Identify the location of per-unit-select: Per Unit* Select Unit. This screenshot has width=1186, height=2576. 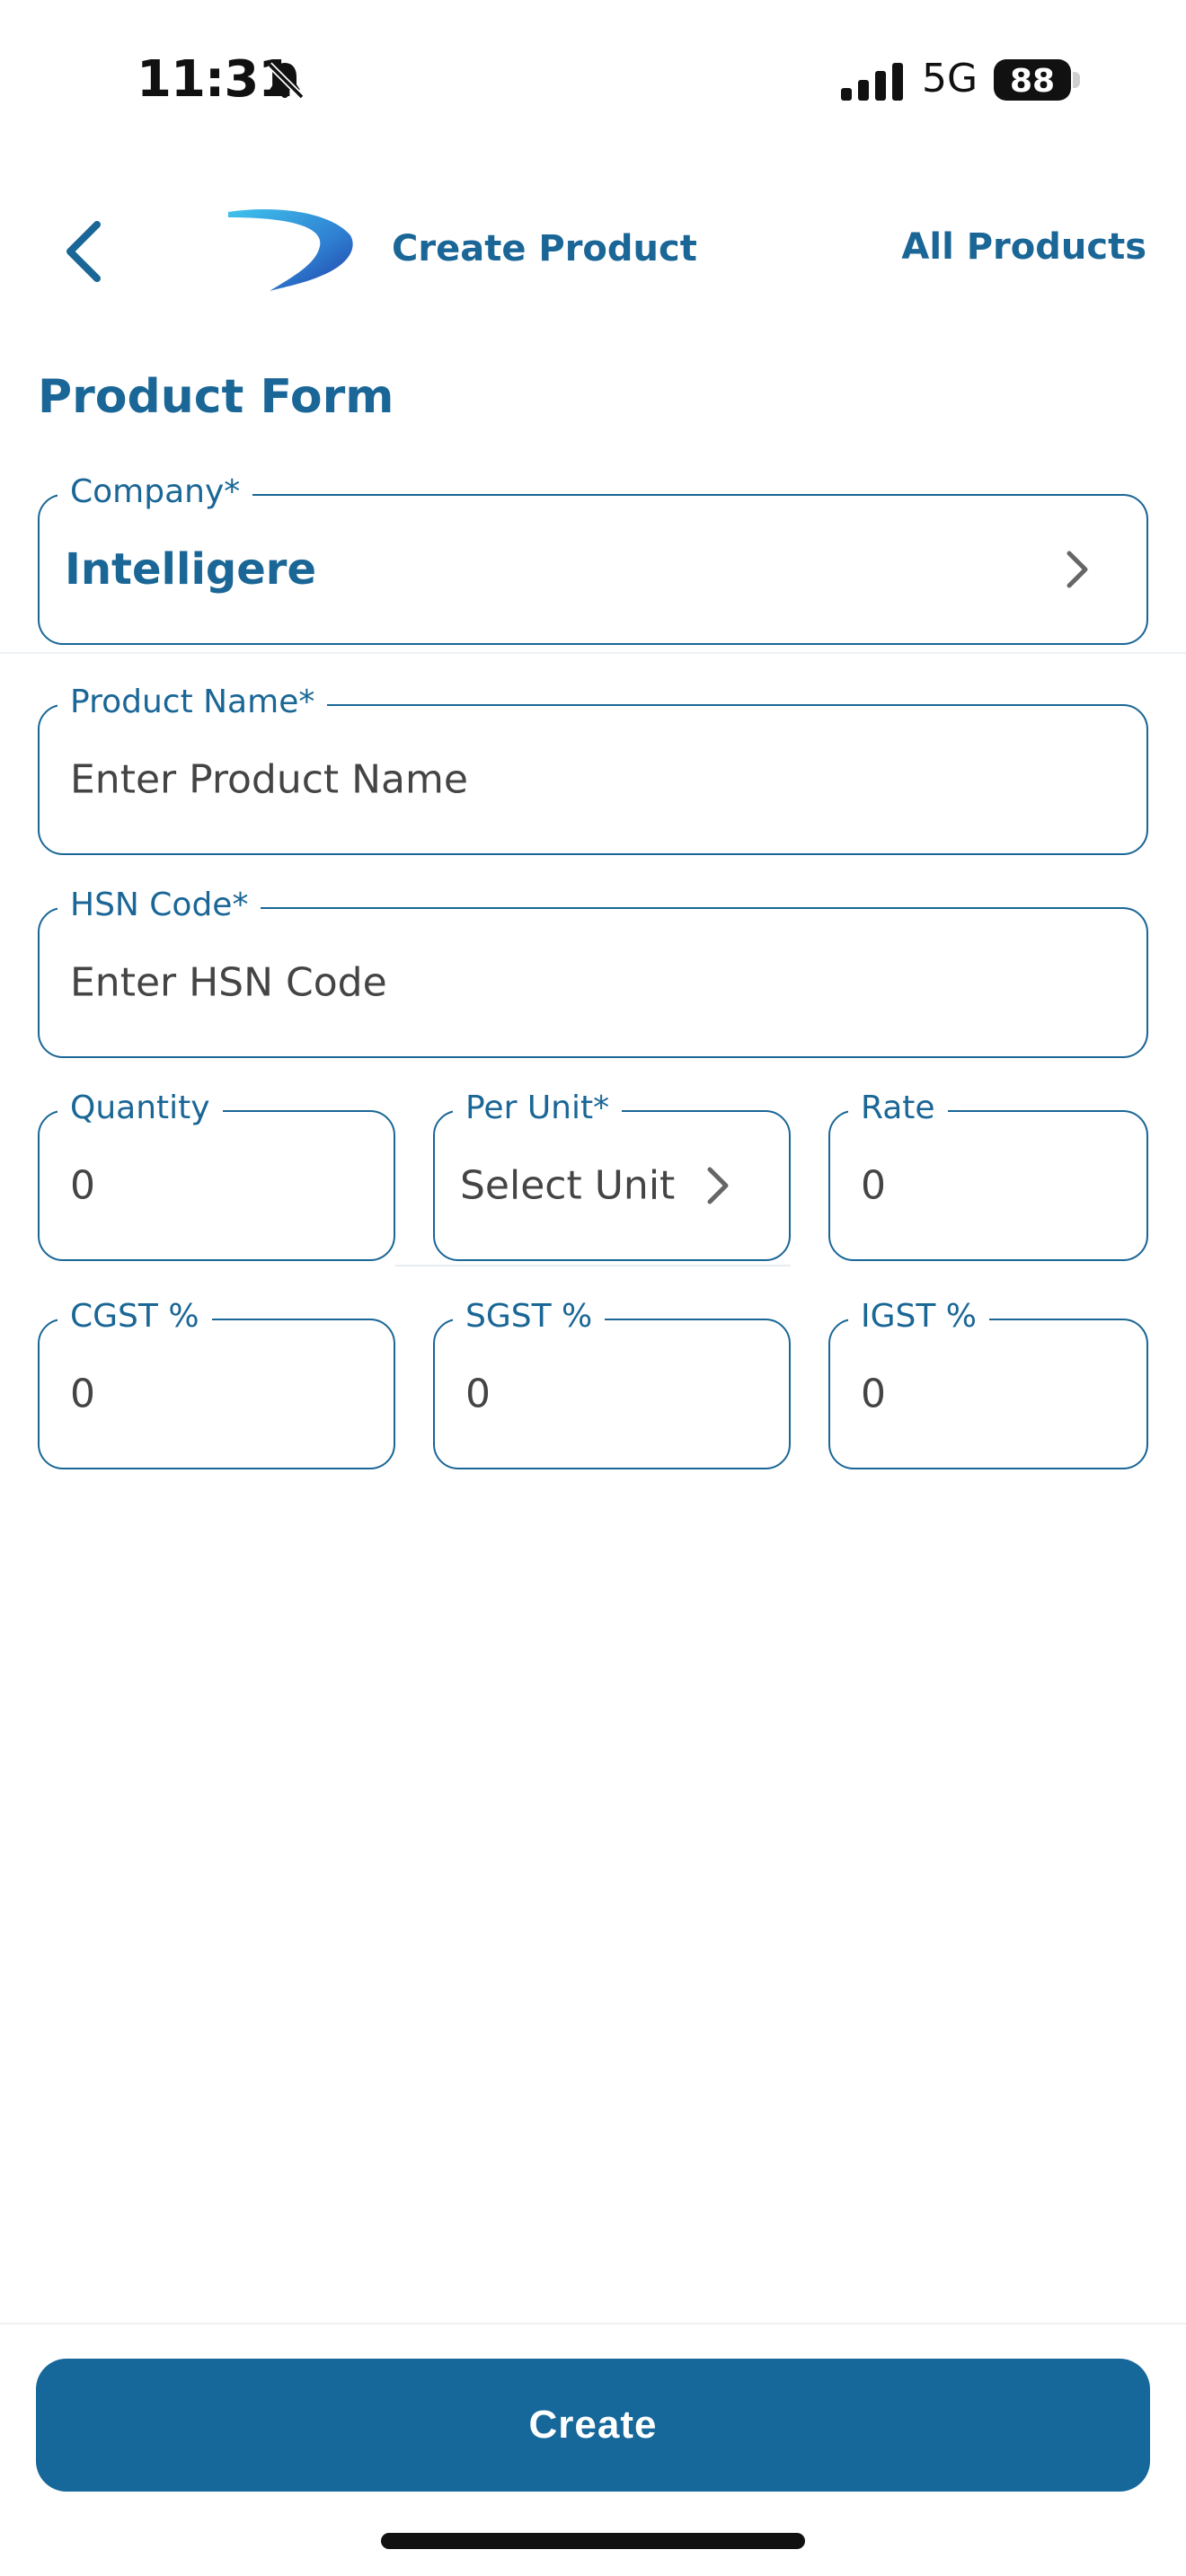
(612, 1175).